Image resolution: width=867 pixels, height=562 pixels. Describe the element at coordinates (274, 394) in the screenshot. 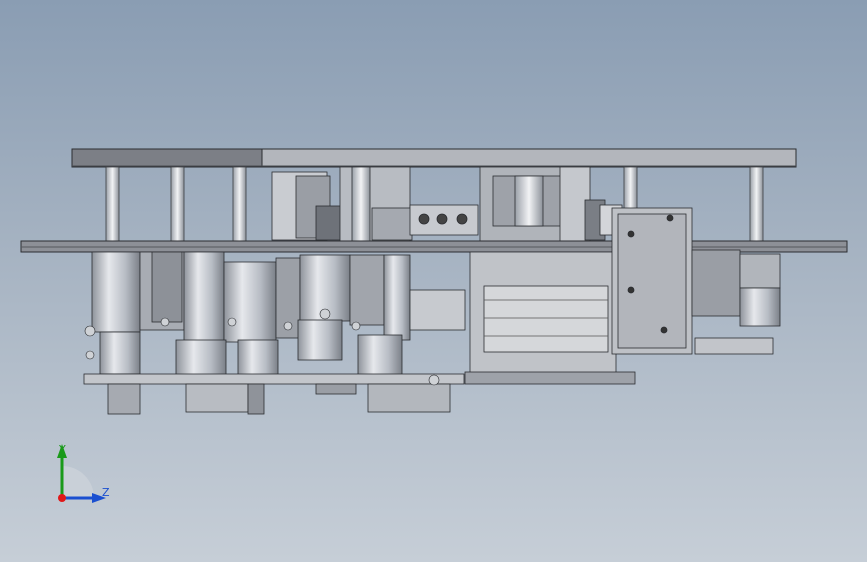

I see `base-brackets` at that location.